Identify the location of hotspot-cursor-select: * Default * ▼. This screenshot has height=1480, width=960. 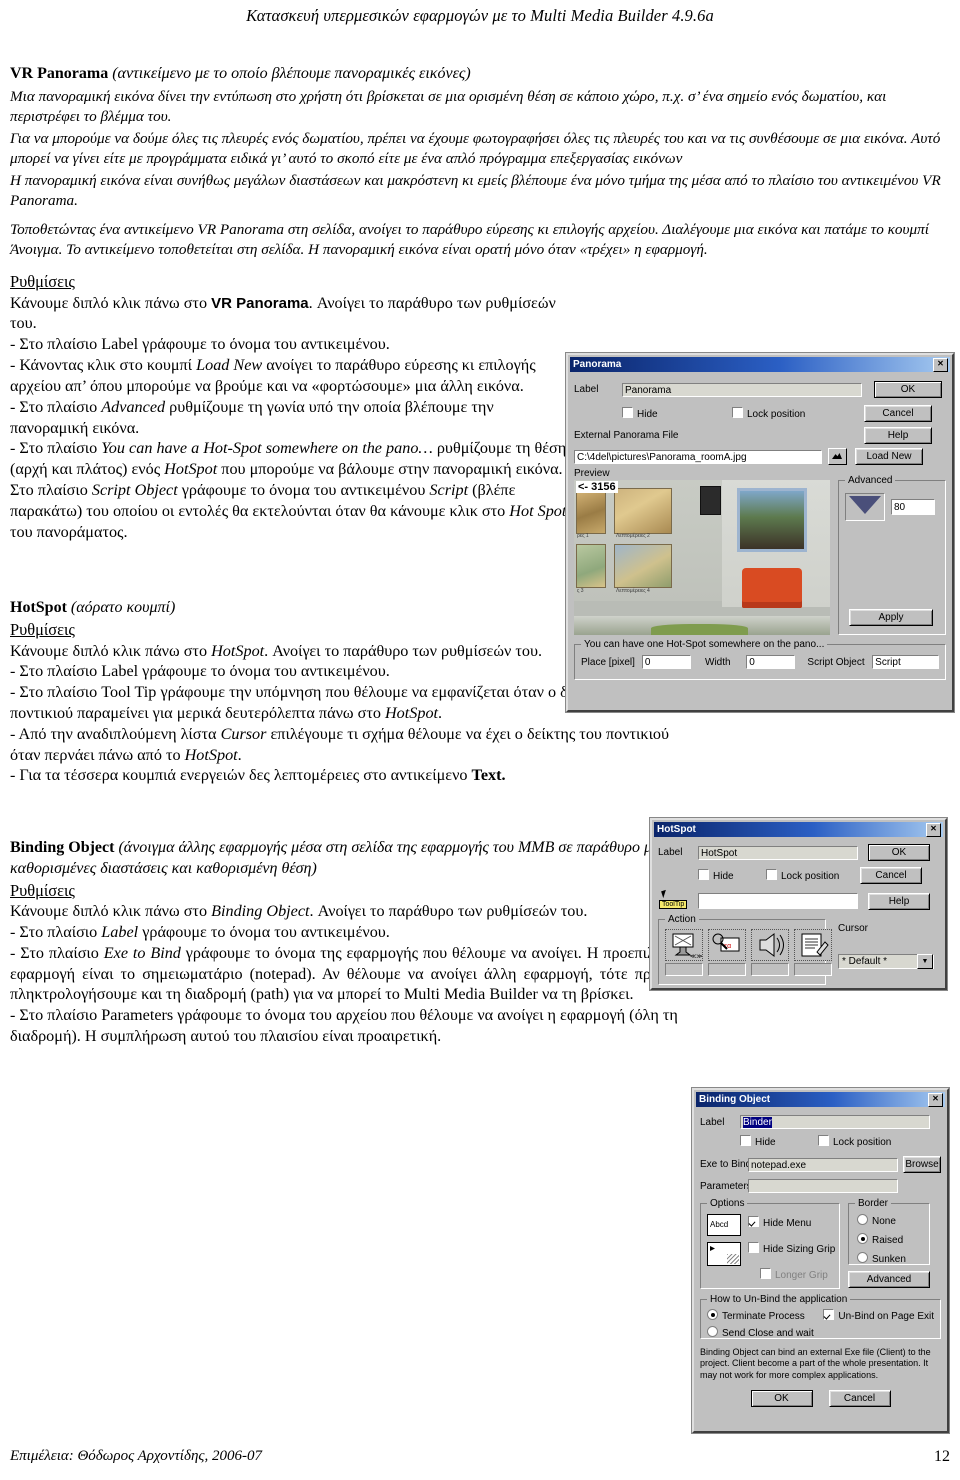
(886, 961).